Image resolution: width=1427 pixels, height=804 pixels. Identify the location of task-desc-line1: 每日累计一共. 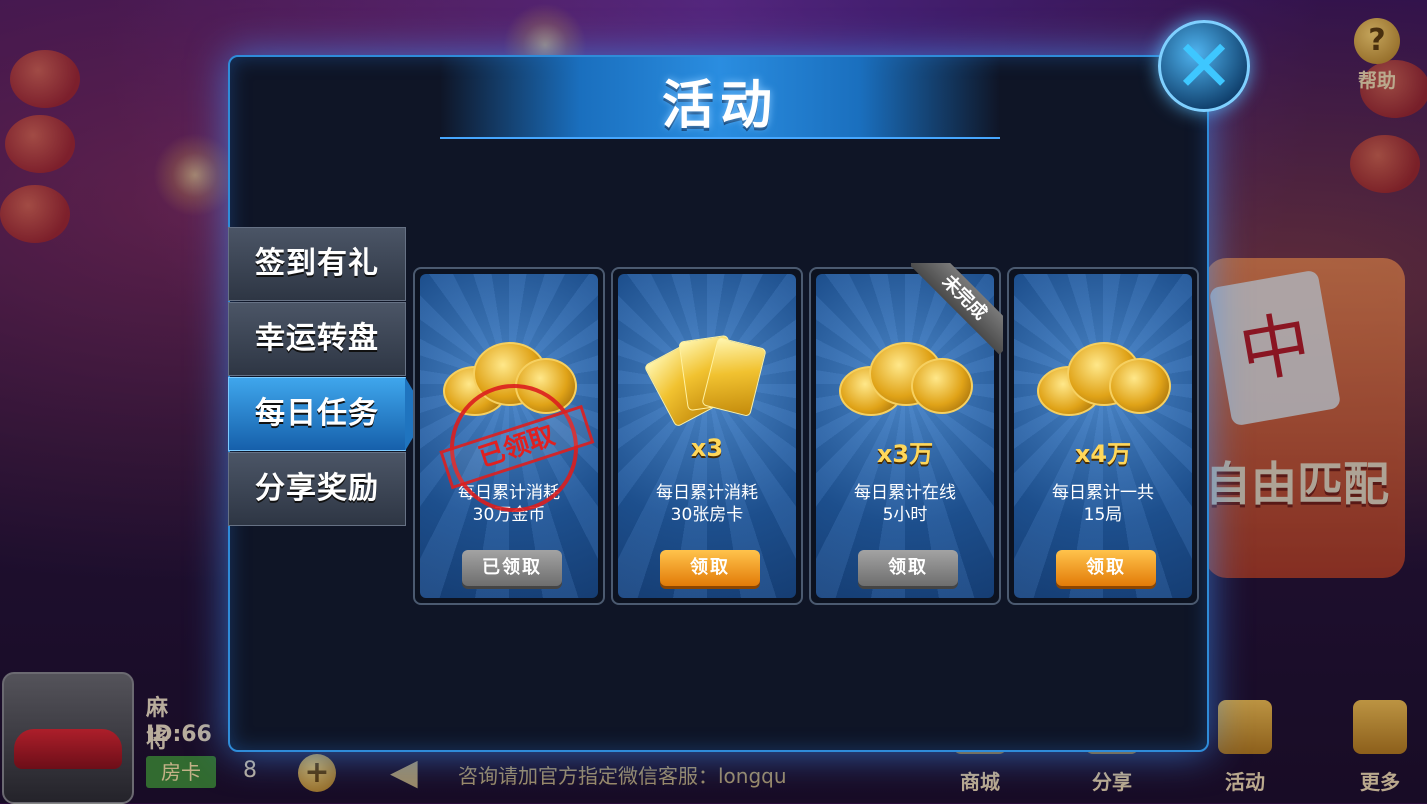
(1103, 493).